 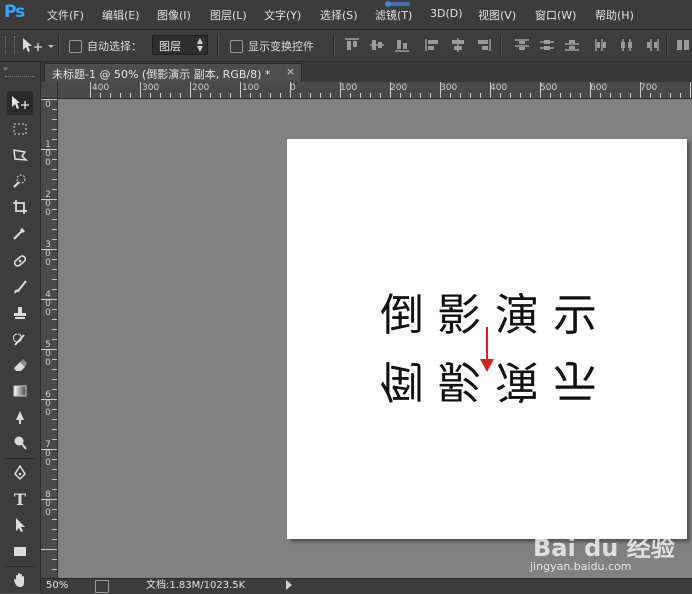 What do you see at coordinates (67, 585) in the screenshot?
I see `zoom-level-field: 50%` at bounding box center [67, 585].